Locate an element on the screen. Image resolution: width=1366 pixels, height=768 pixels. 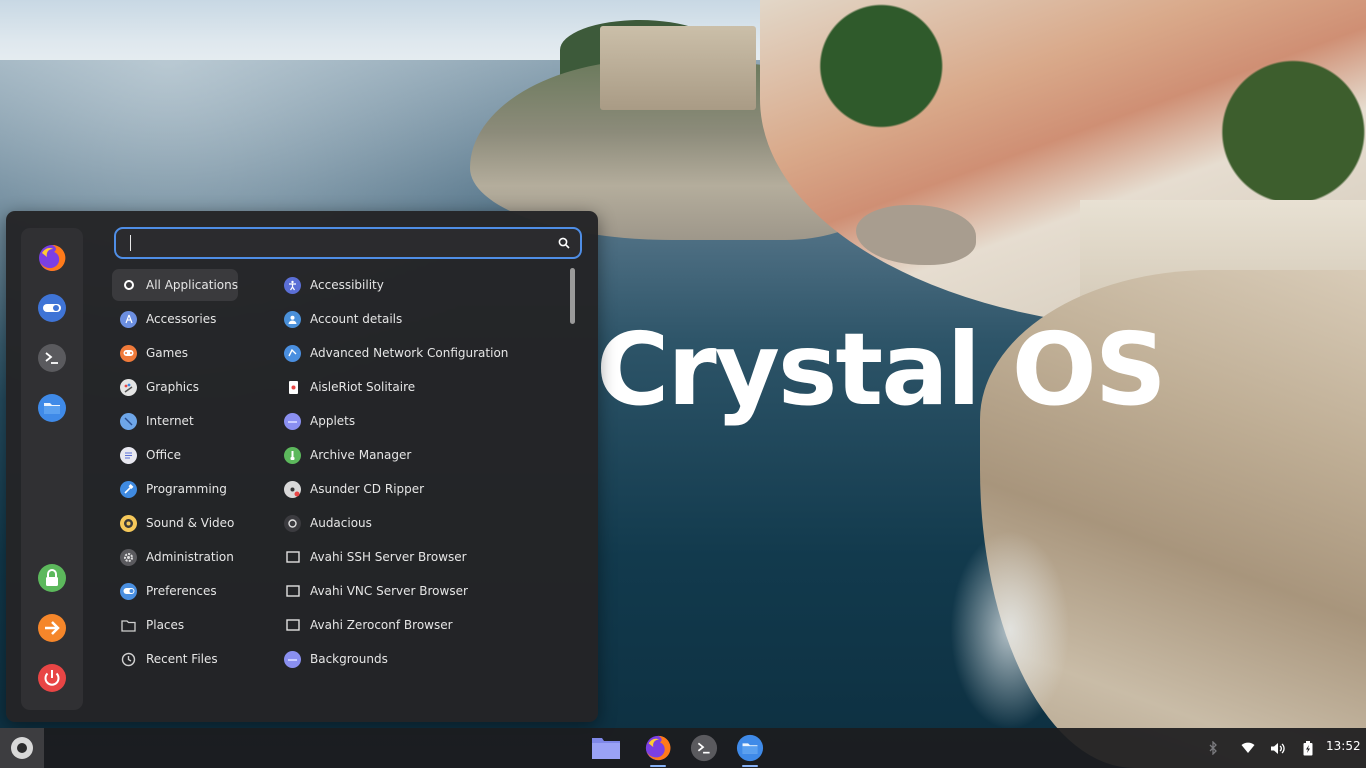
category-label: Administration is located at coordinates (190, 557).